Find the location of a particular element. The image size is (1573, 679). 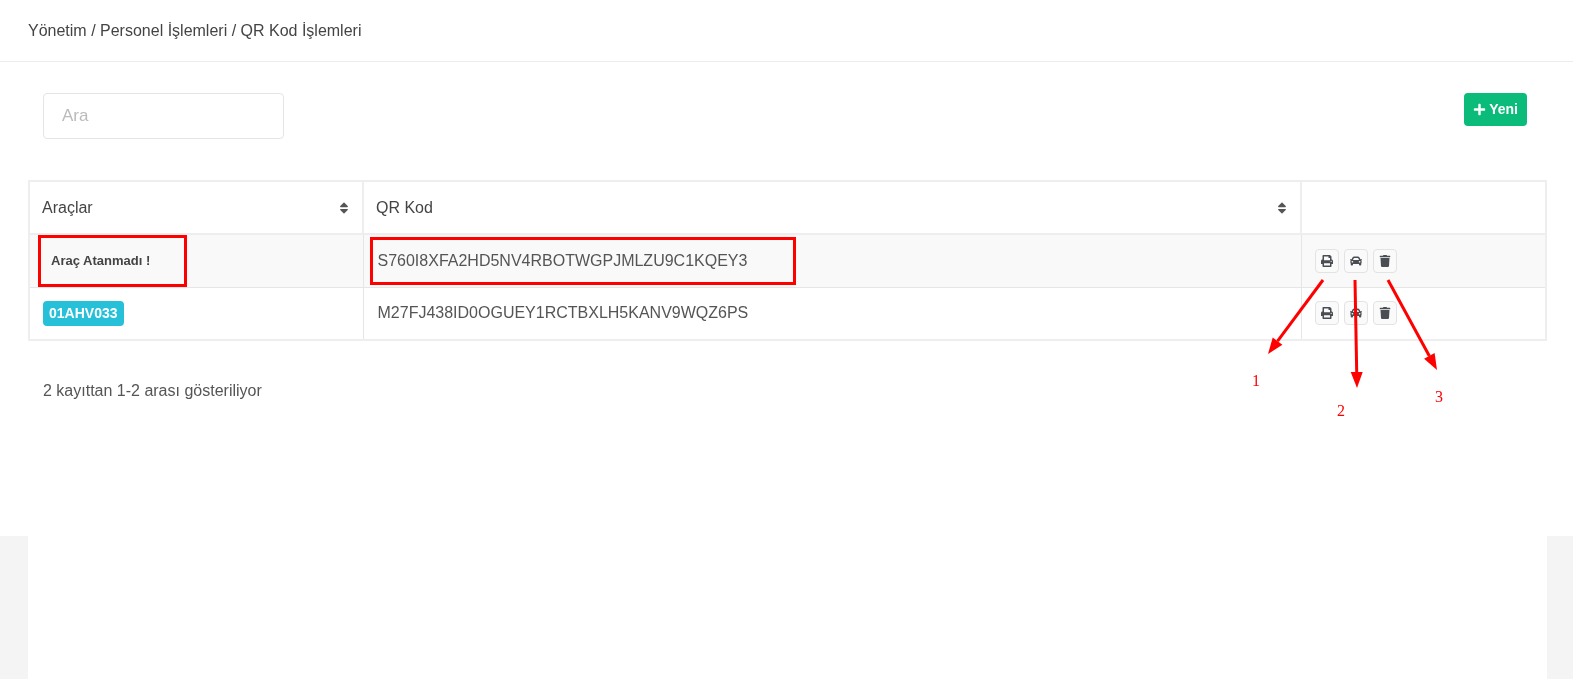

vehicle-badge: 01AHV033 is located at coordinates (83, 313).